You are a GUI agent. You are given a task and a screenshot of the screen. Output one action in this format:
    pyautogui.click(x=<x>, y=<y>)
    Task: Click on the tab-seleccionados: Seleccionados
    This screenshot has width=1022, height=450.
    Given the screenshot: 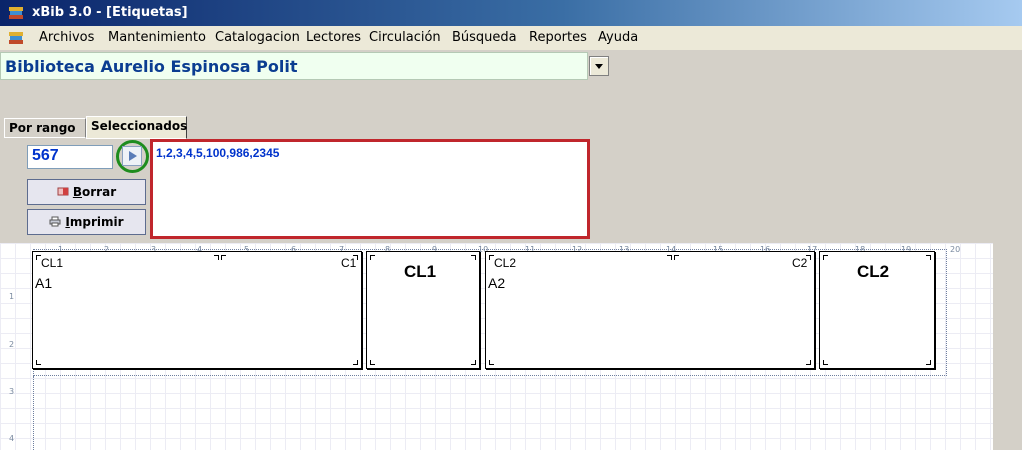 What is the action you would take?
    pyautogui.click(x=136, y=127)
    